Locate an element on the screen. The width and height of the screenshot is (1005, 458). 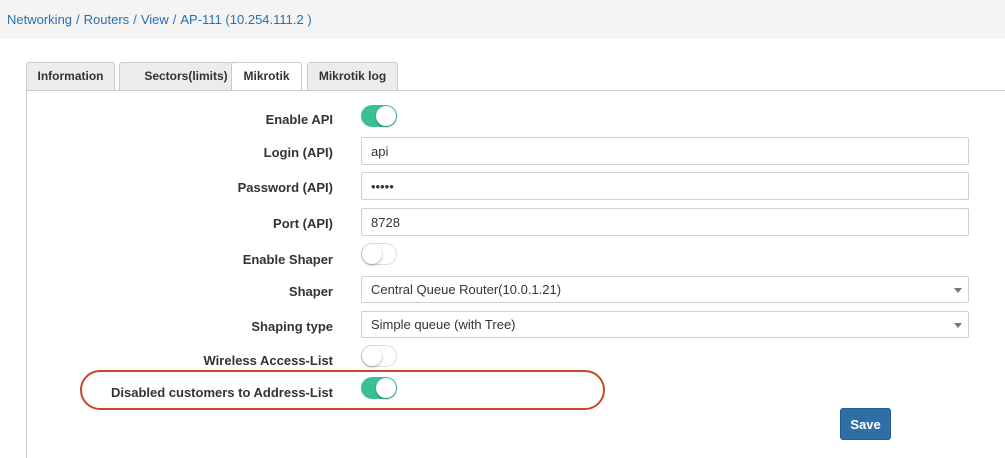
login-api-label: Login (API) is located at coordinates (298, 152).